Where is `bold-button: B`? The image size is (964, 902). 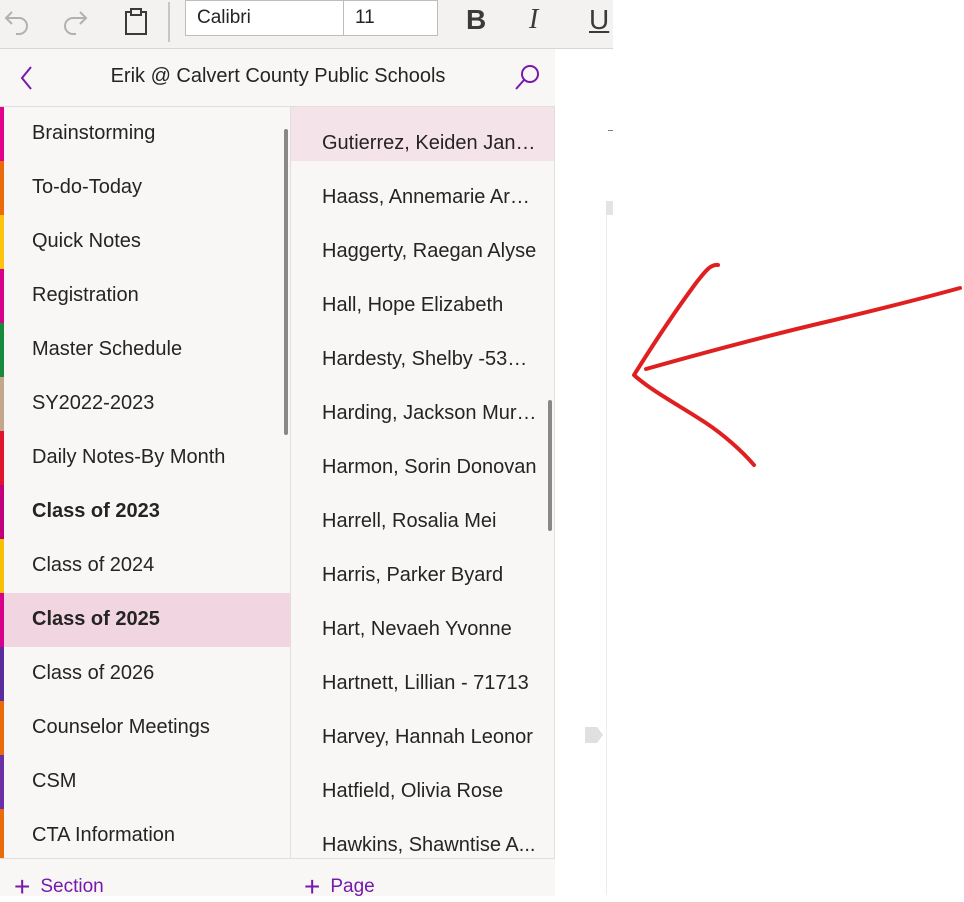
bold-button: B is located at coordinates (476, 20).